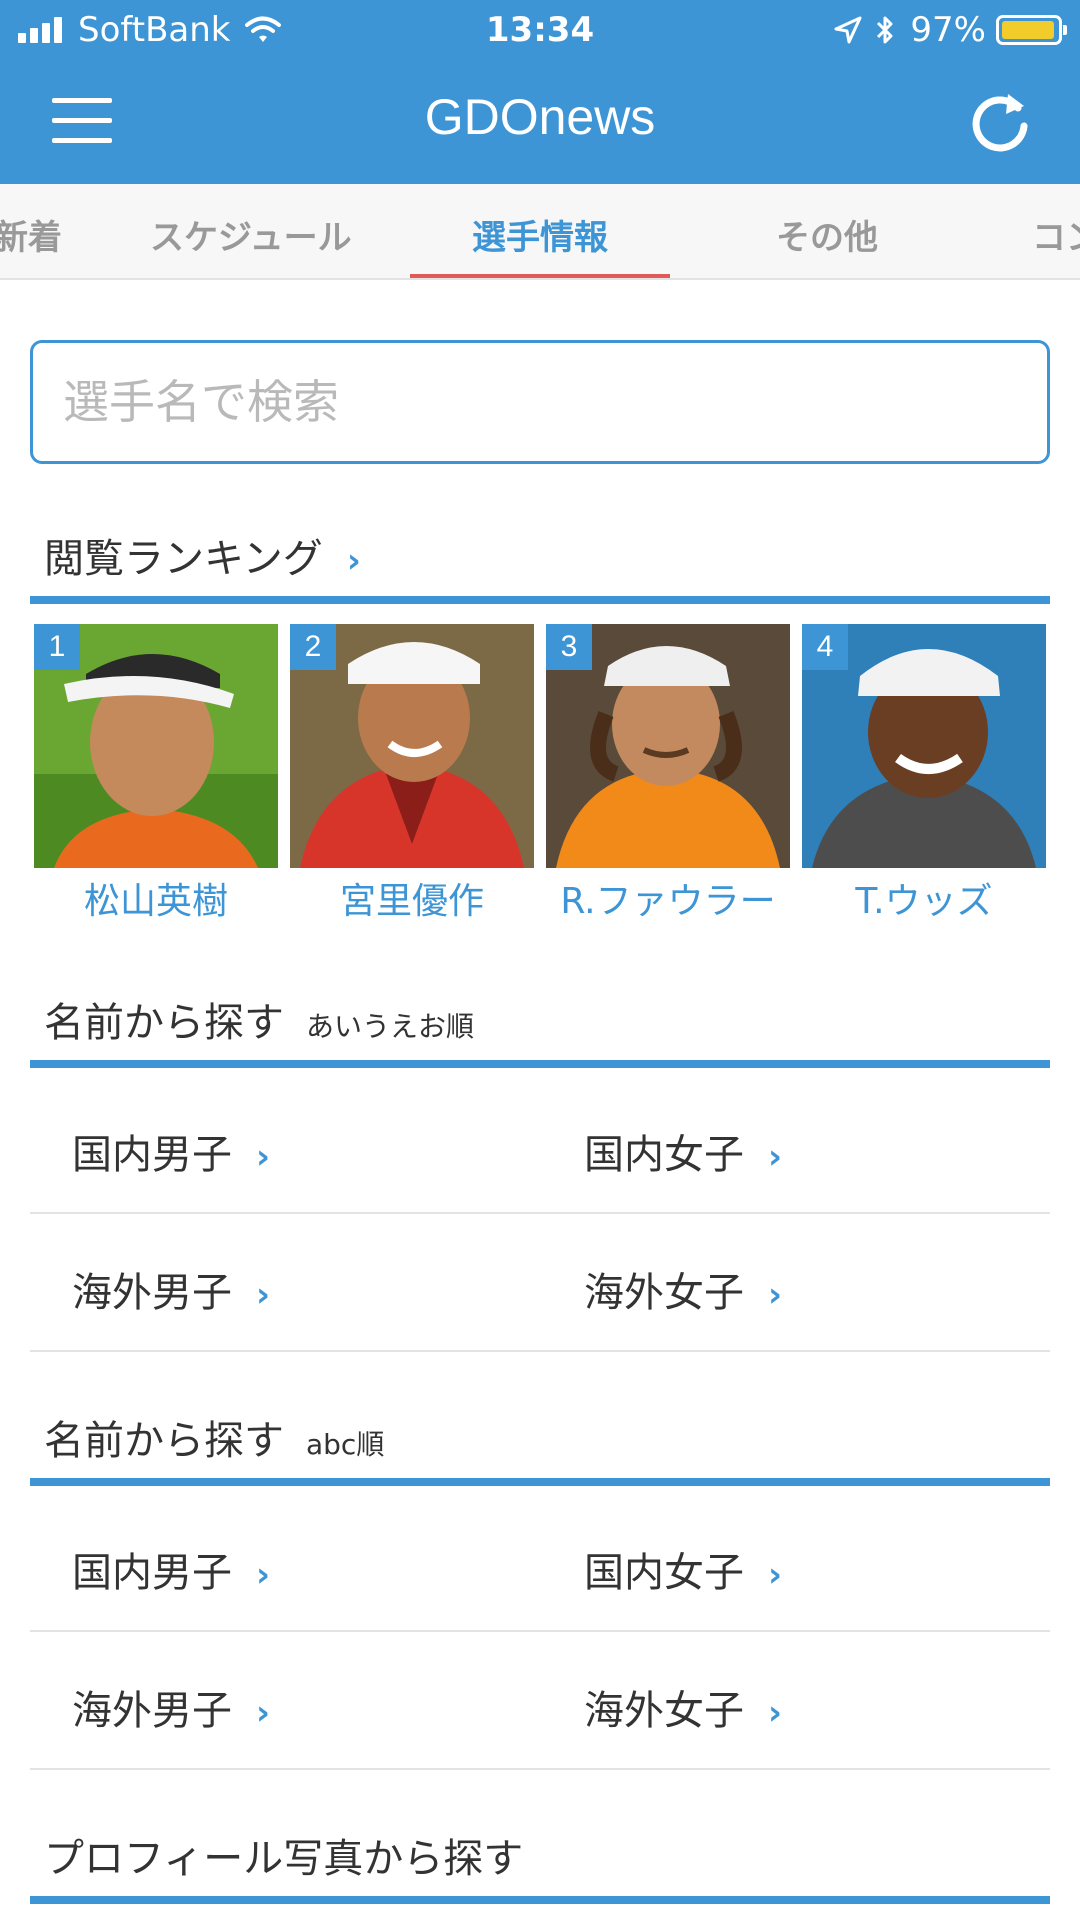 This screenshot has width=1080, height=1920. What do you see at coordinates (540, 117) in the screenshot?
I see `app-title: GDOnews` at bounding box center [540, 117].